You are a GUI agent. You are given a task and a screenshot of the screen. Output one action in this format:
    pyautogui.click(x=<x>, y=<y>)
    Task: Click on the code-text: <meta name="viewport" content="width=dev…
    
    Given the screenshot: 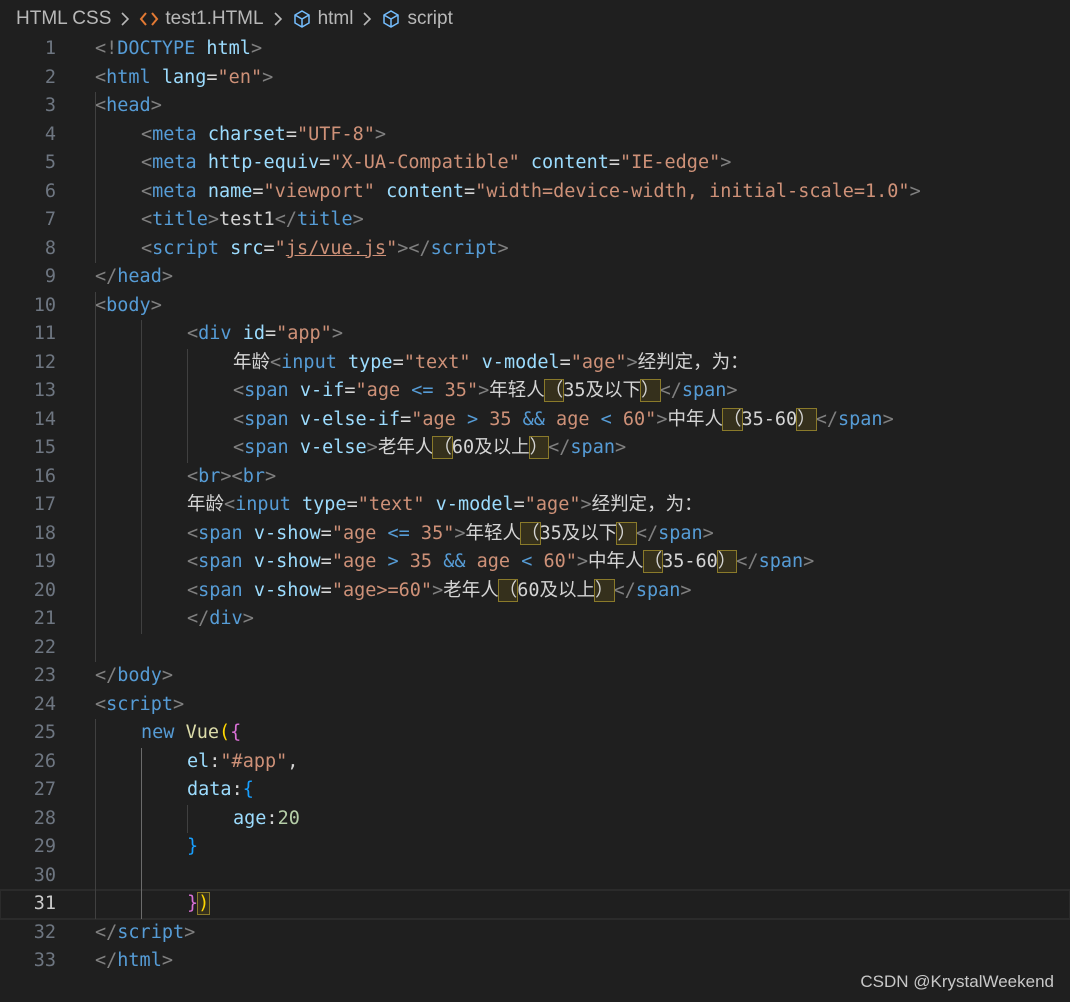 What is the action you would take?
    pyautogui.click(x=531, y=192)
    